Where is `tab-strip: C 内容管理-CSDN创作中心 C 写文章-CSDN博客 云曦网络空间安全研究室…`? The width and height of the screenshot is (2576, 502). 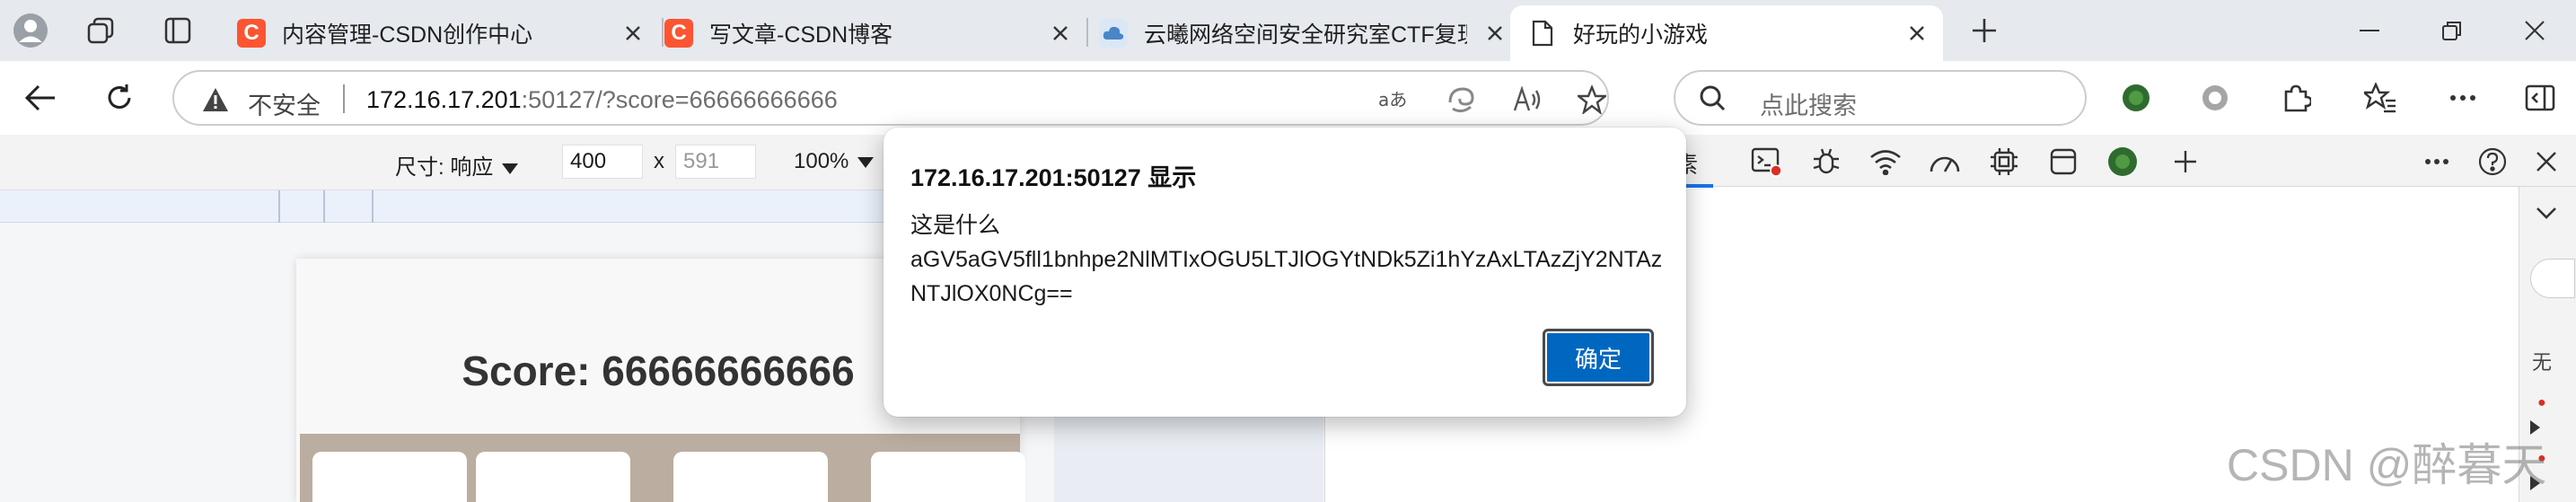 tab-strip: C 内容管理-CSDN创作中心 C 写文章-CSDN博客 云曦网络空间安全研究室… is located at coordinates (1288, 30).